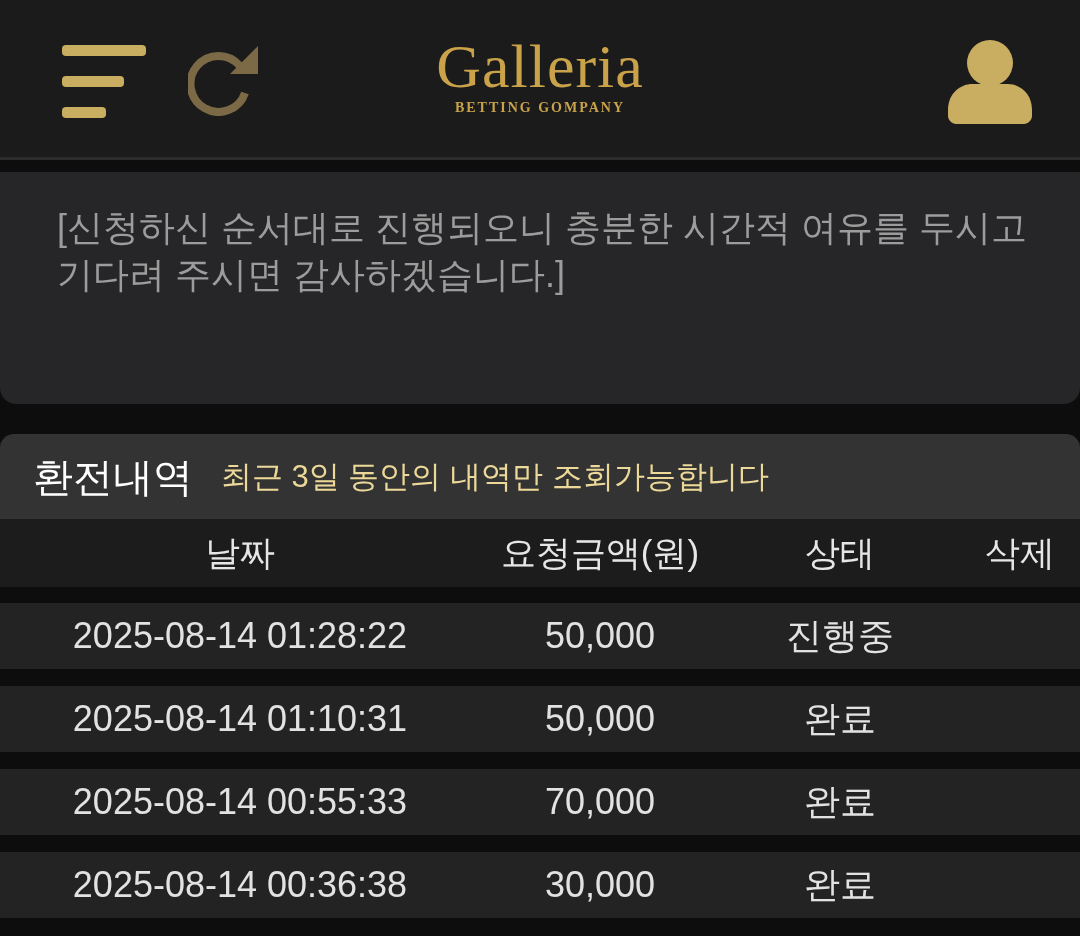  What do you see at coordinates (600, 553) in the screenshot?
I see `column-header: 요청금액(원)` at bounding box center [600, 553].